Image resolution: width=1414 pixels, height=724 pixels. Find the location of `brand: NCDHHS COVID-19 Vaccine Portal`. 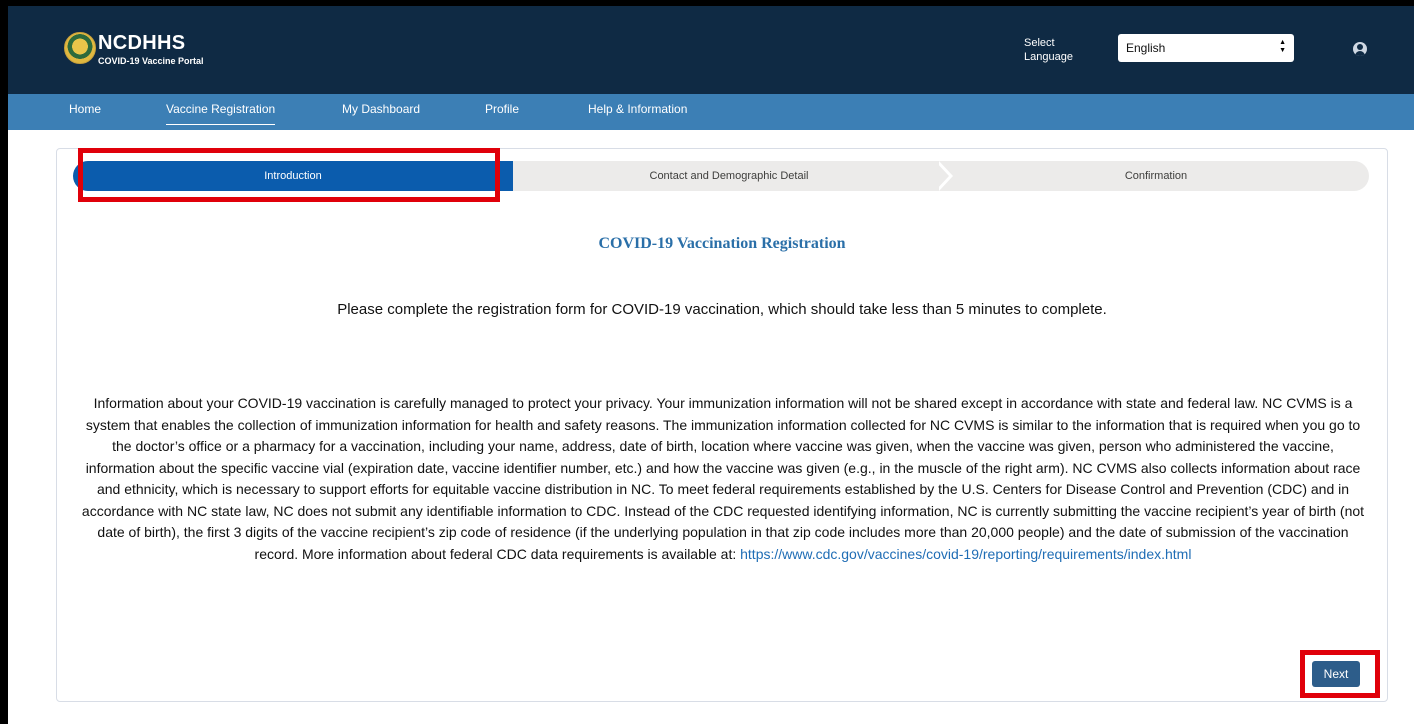

brand: NCDHHS COVID-19 Vaccine Portal is located at coordinates (151, 50).